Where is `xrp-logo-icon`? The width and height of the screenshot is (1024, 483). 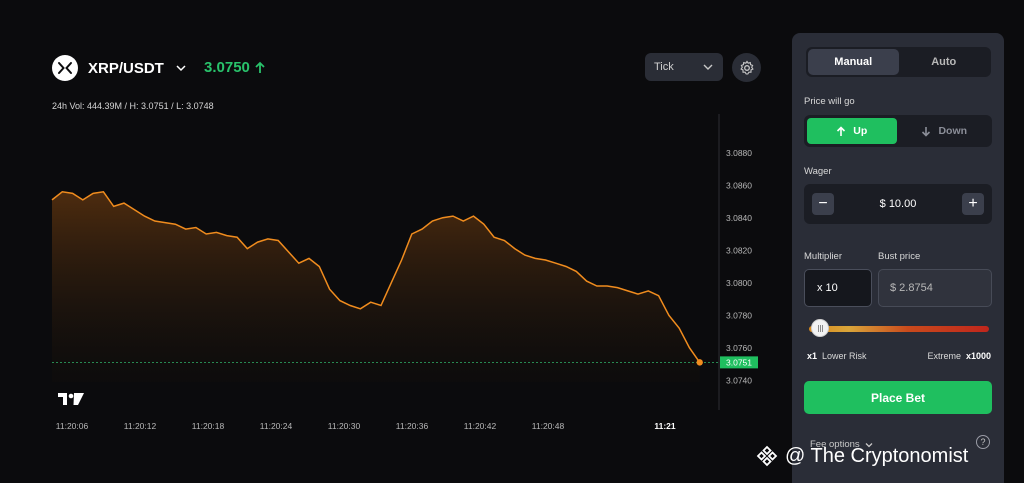
xrp-logo-icon is located at coordinates (65, 68).